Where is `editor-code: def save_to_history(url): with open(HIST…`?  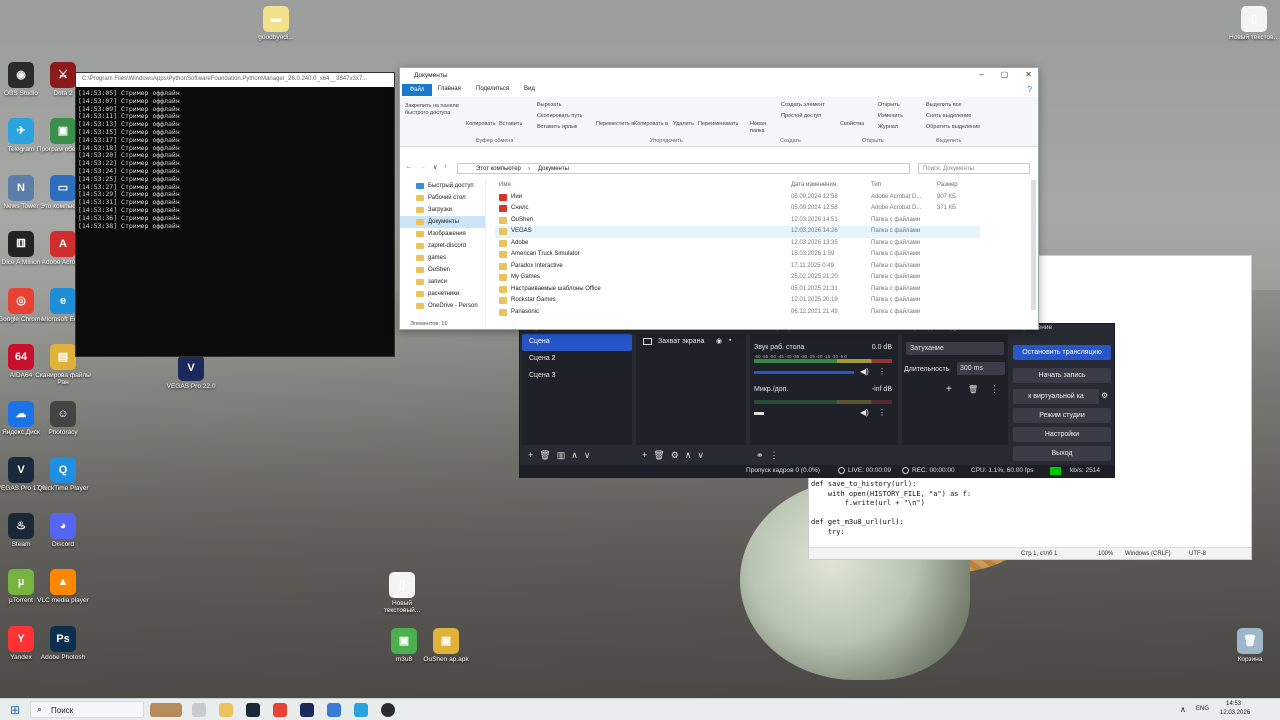
editor-code: def save_to_history(url): with open(HIST… is located at coordinates (891, 508).